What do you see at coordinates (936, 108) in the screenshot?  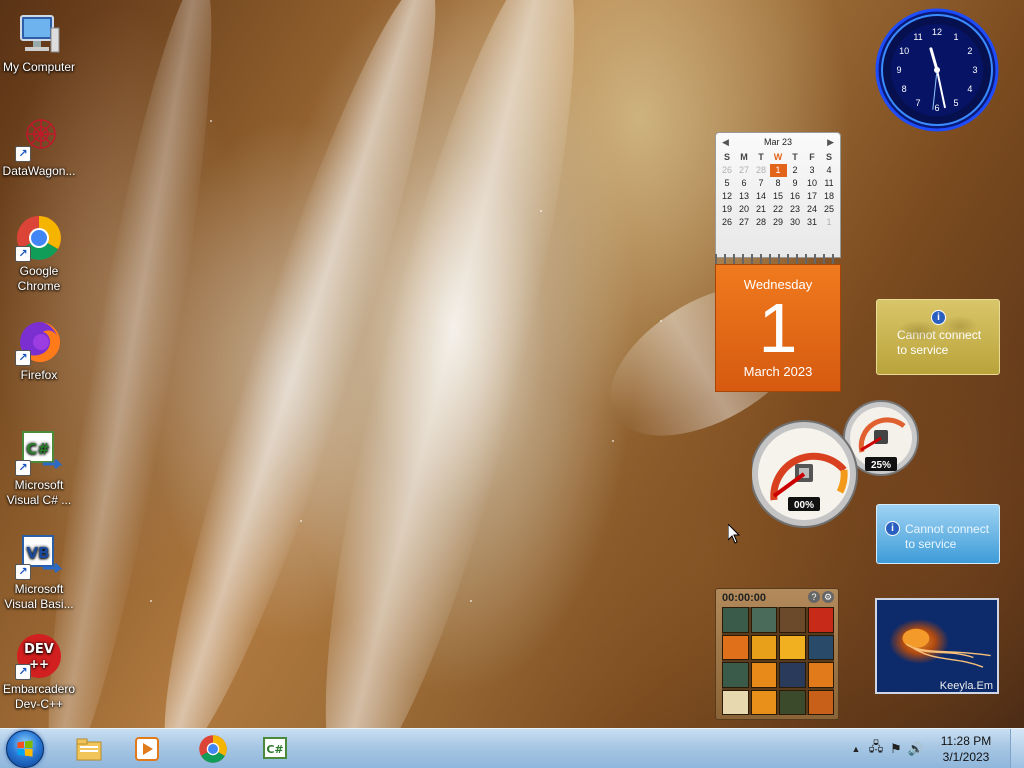 I see `clock-numeral: 6` at bounding box center [936, 108].